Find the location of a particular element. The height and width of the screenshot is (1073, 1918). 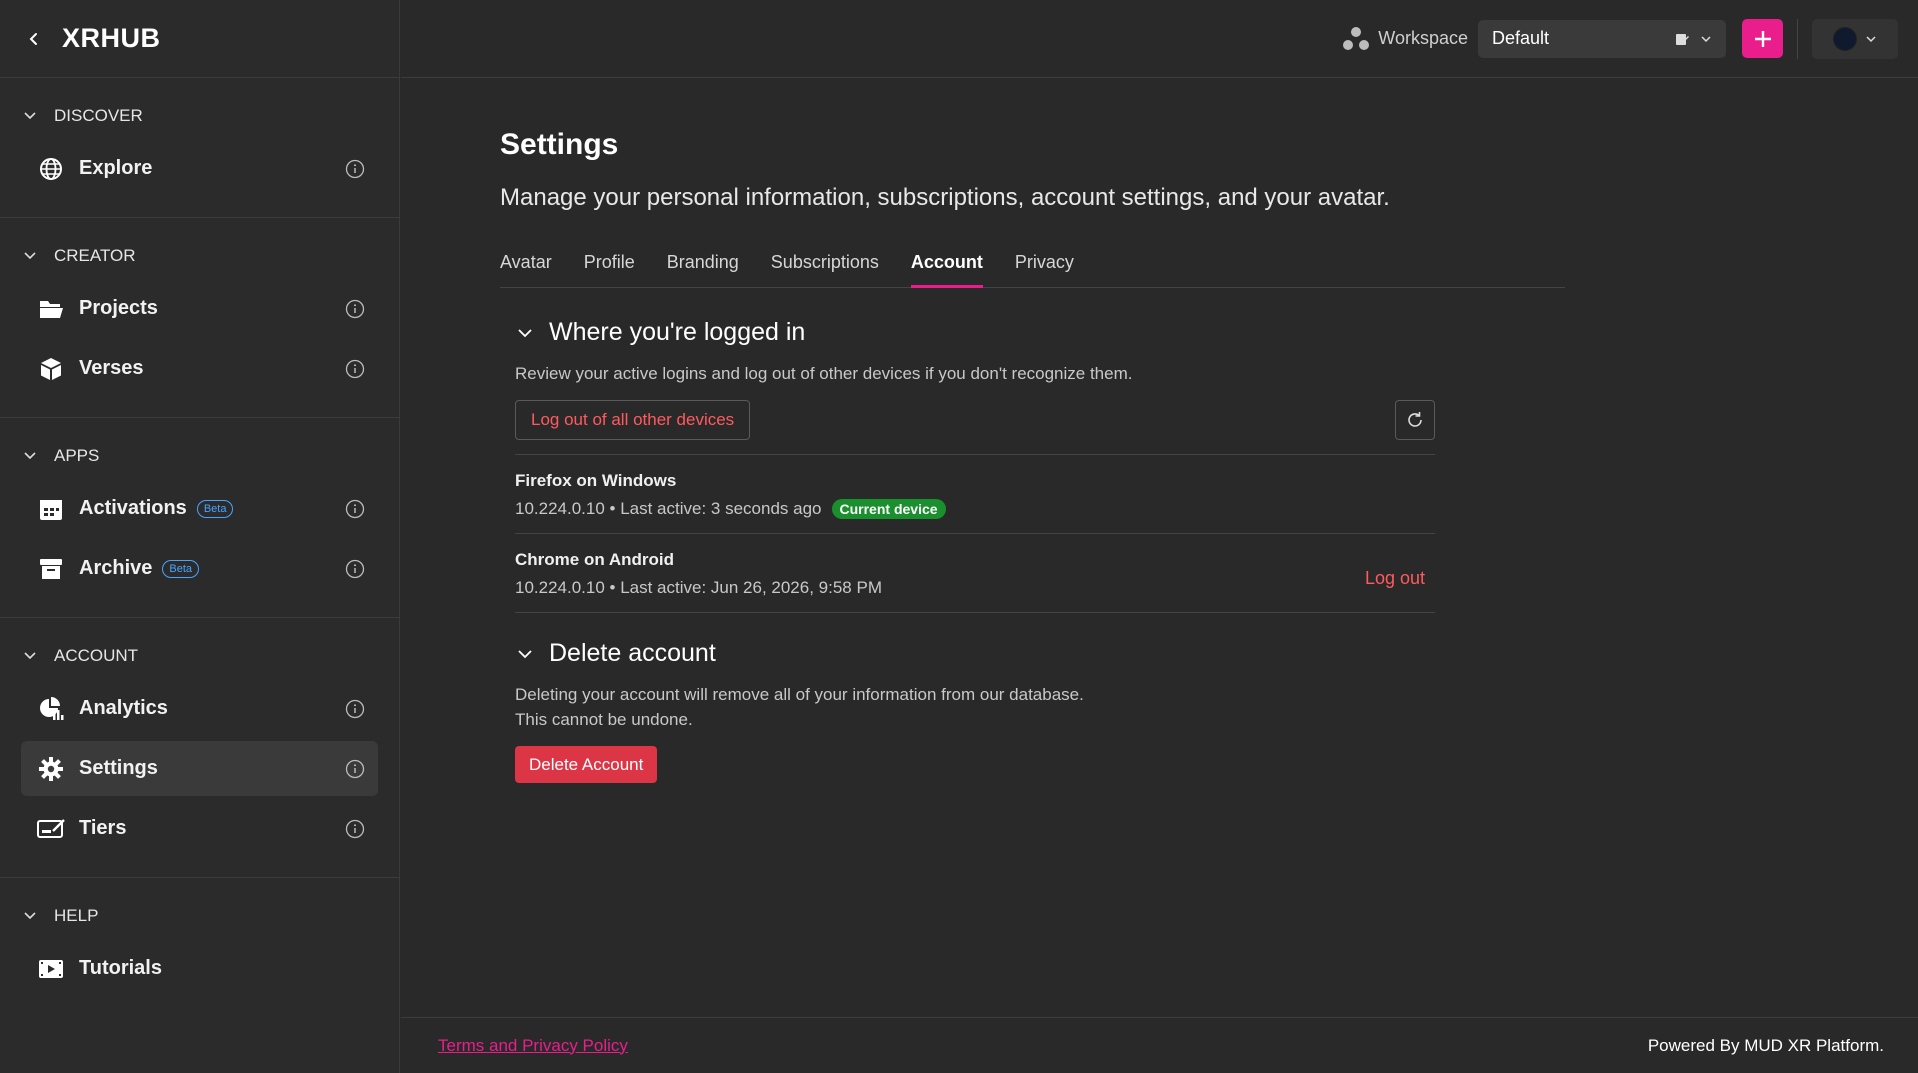

sidebar-header: XRHUB is located at coordinates (199, 39).